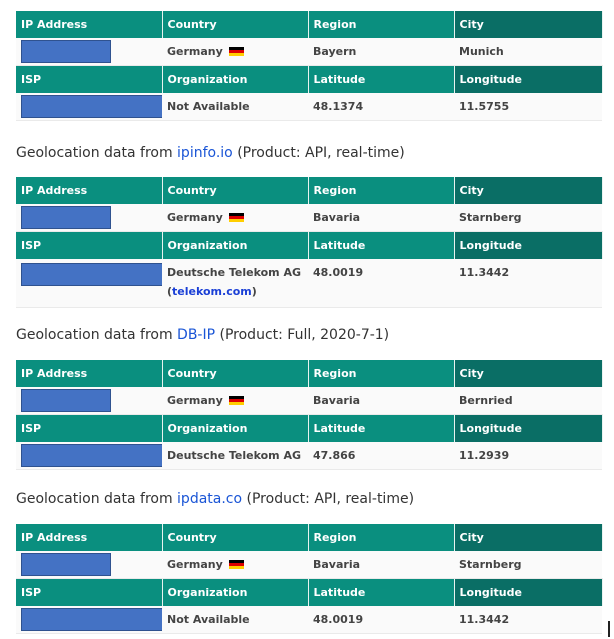  Describe the element at coordinates (528, 401) in the screenshot. I see `city-value: Bernried` at that location.